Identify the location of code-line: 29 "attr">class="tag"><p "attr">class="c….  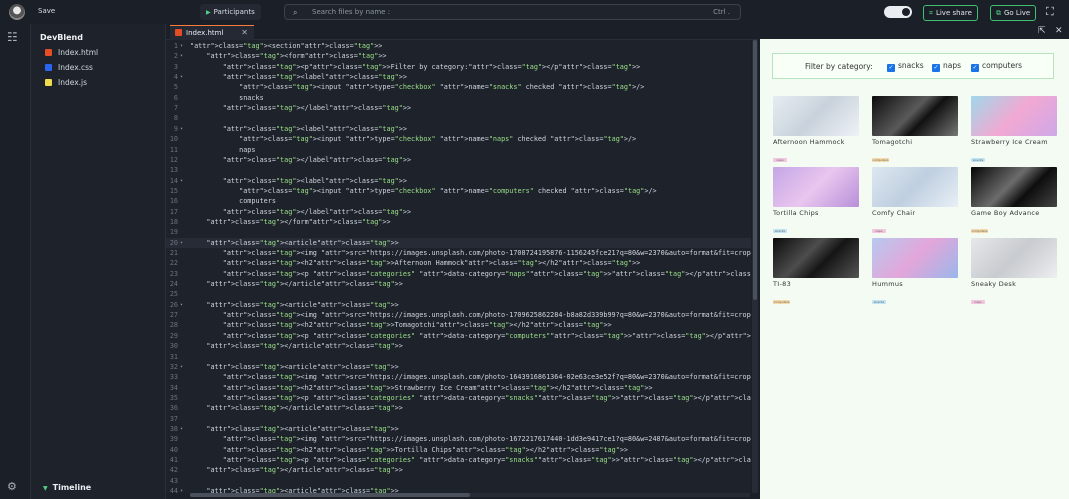
(458, 336).